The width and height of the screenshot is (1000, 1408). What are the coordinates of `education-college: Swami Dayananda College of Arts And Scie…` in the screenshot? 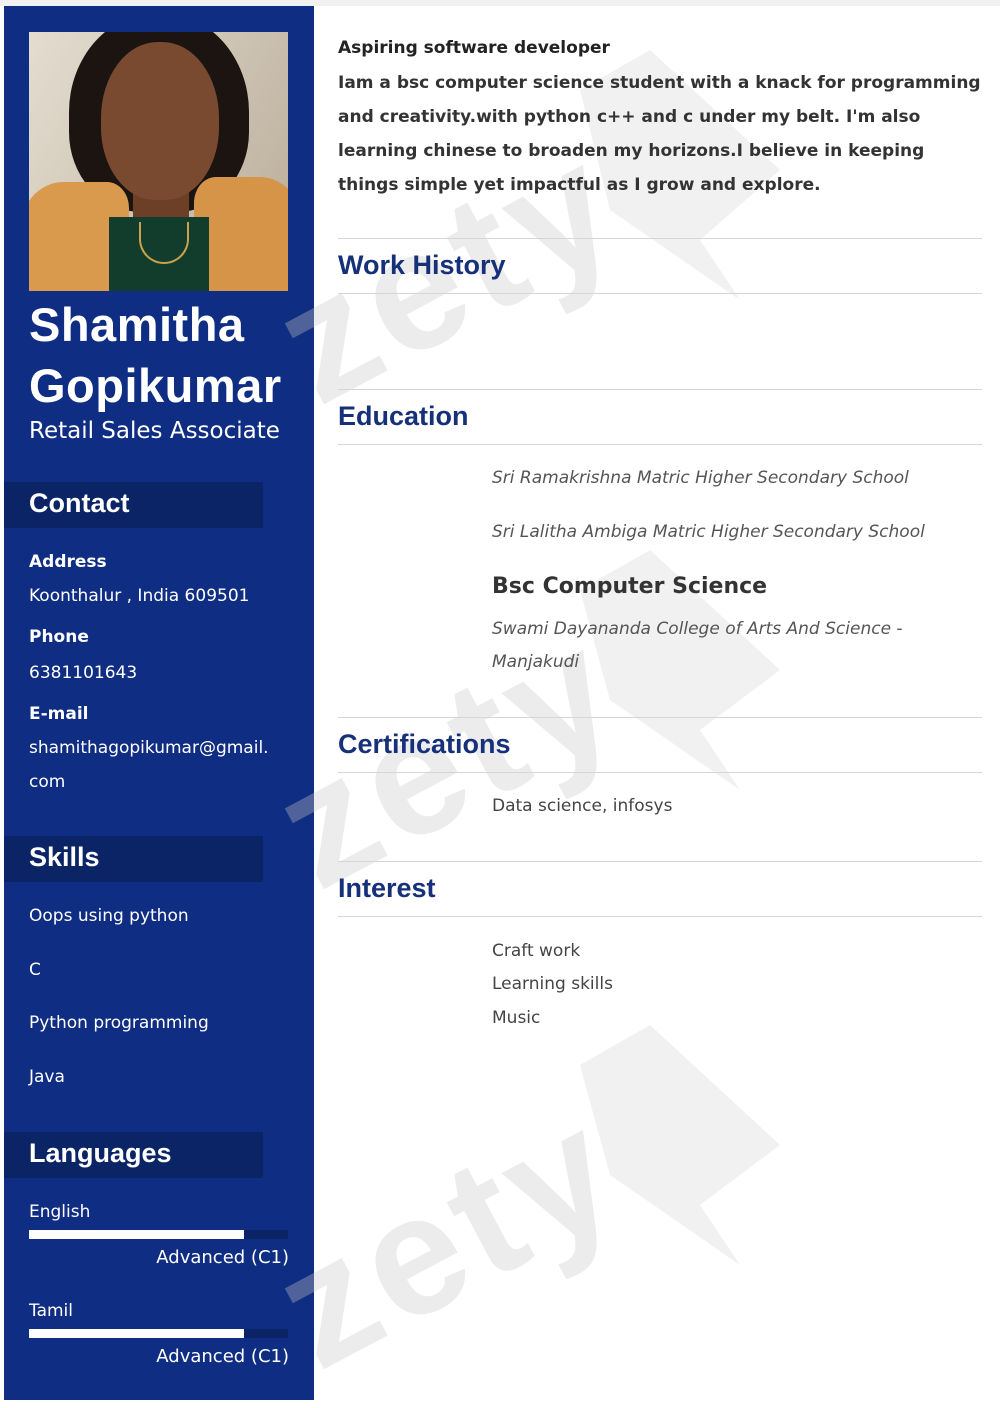 It's located at (697, 645).